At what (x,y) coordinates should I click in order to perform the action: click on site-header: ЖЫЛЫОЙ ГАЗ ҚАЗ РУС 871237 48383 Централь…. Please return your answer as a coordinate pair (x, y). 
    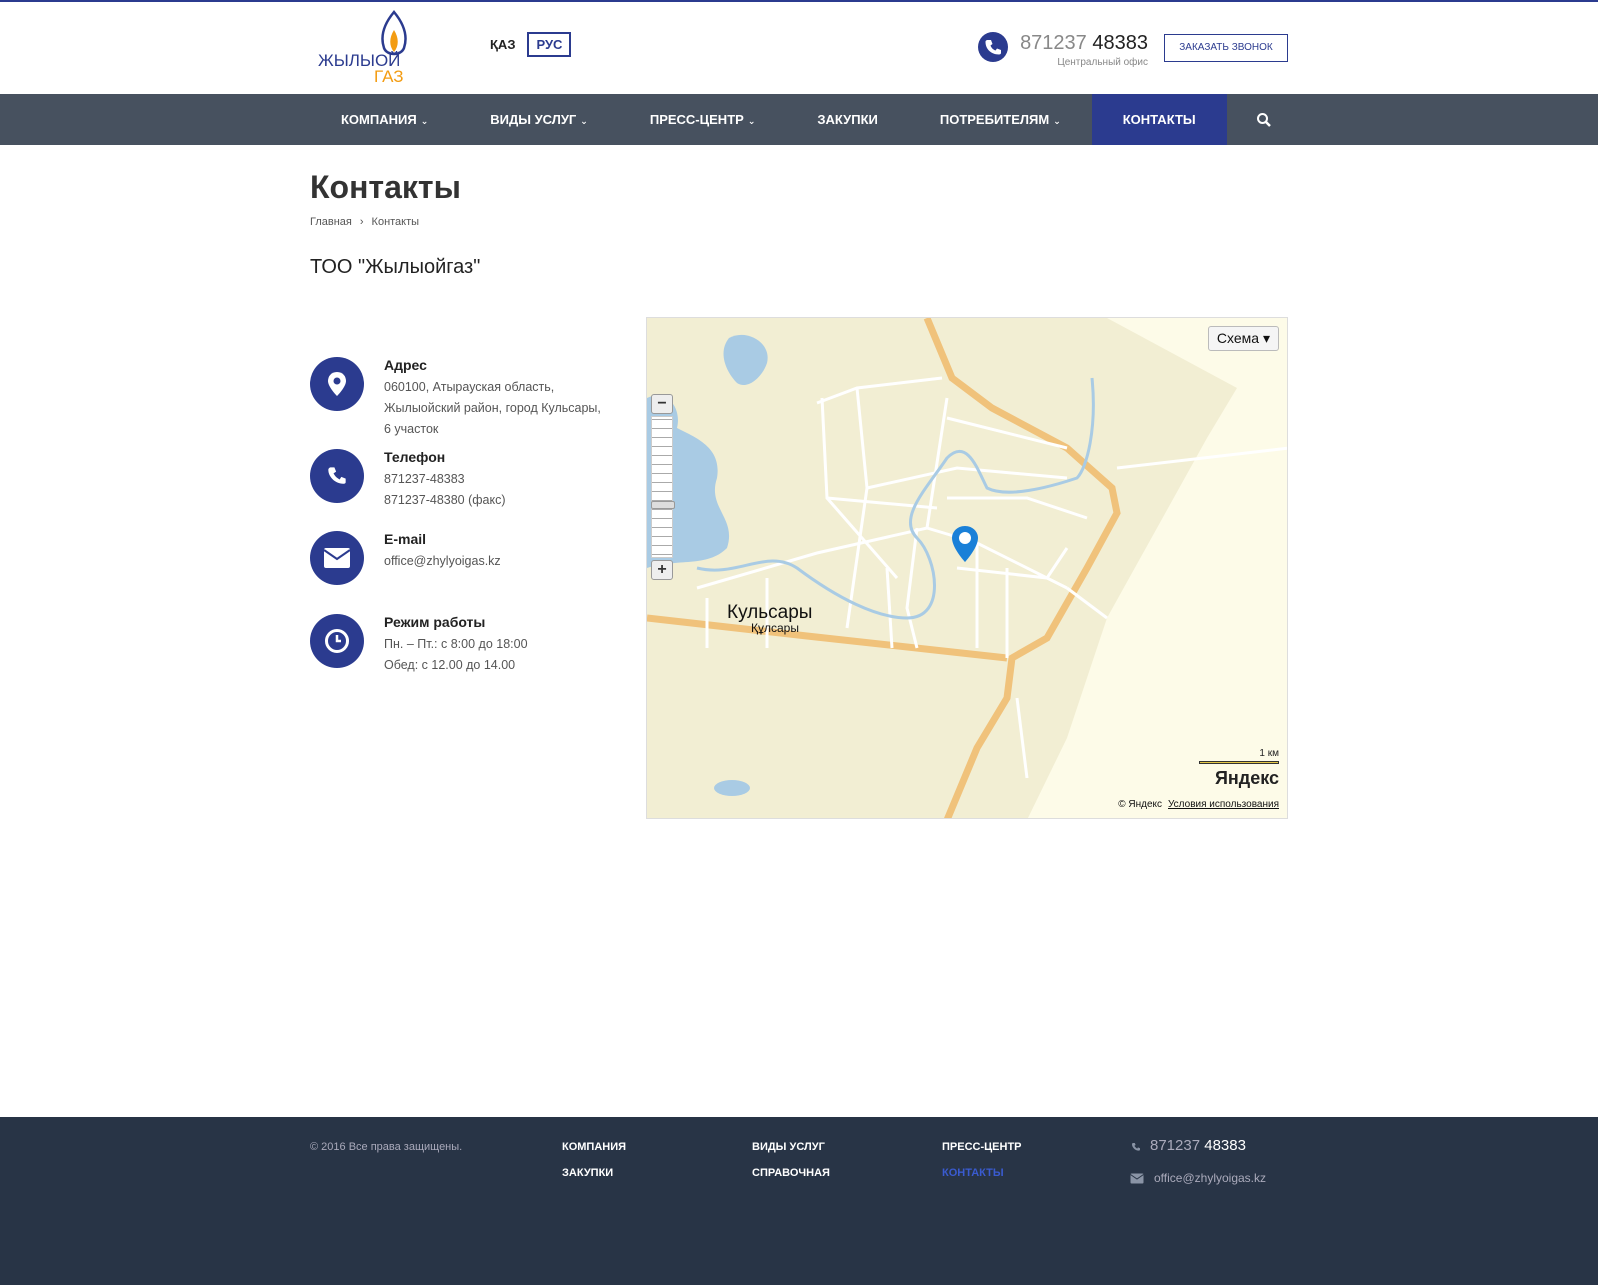
    Looking at the image, I should click on (799, 48).